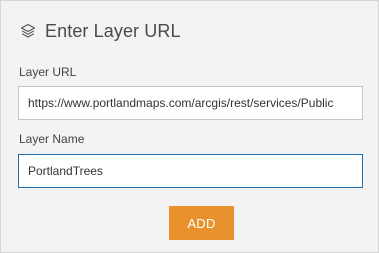 Image resolution: width=379 pixels, height=253 pixels. I want to click on panel-header: Enter Layer URL, so click(100, 31).